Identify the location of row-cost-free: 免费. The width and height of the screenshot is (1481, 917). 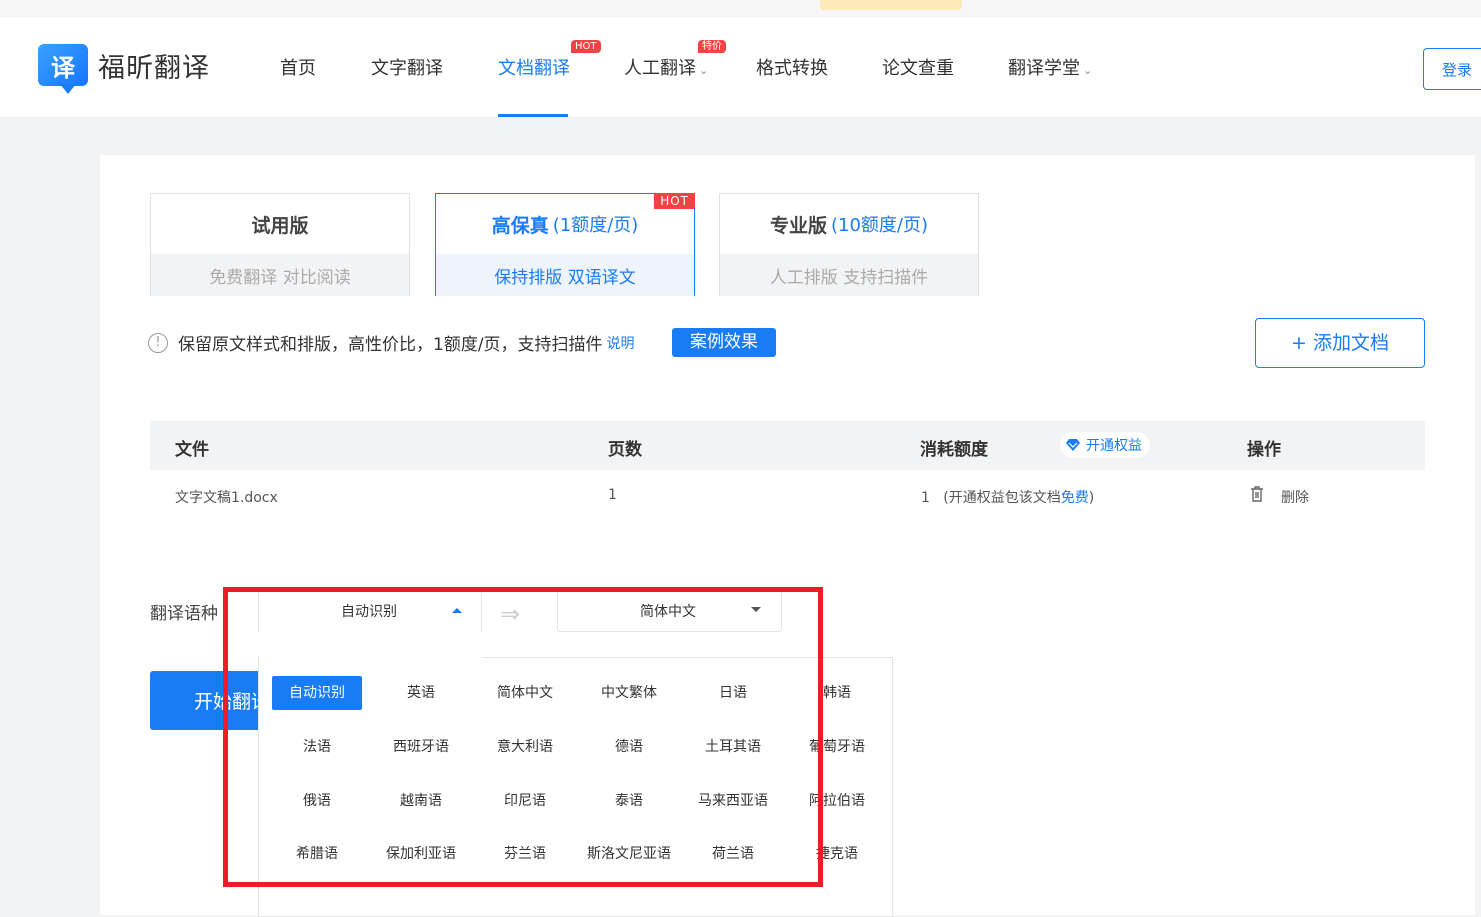
(1074, 498).